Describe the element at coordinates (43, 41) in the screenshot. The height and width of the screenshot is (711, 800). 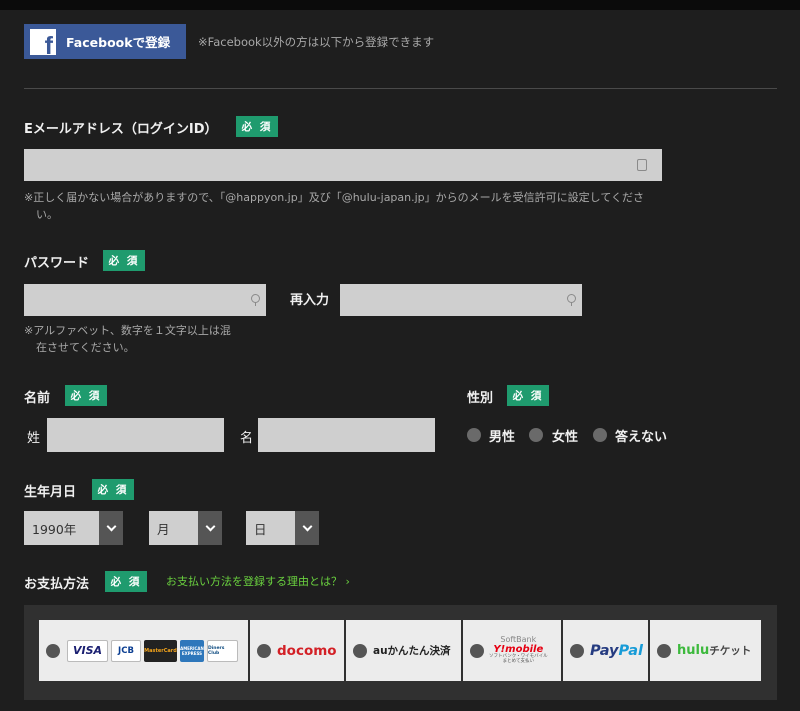
I see `facebook-logo-icon: f` at that location.